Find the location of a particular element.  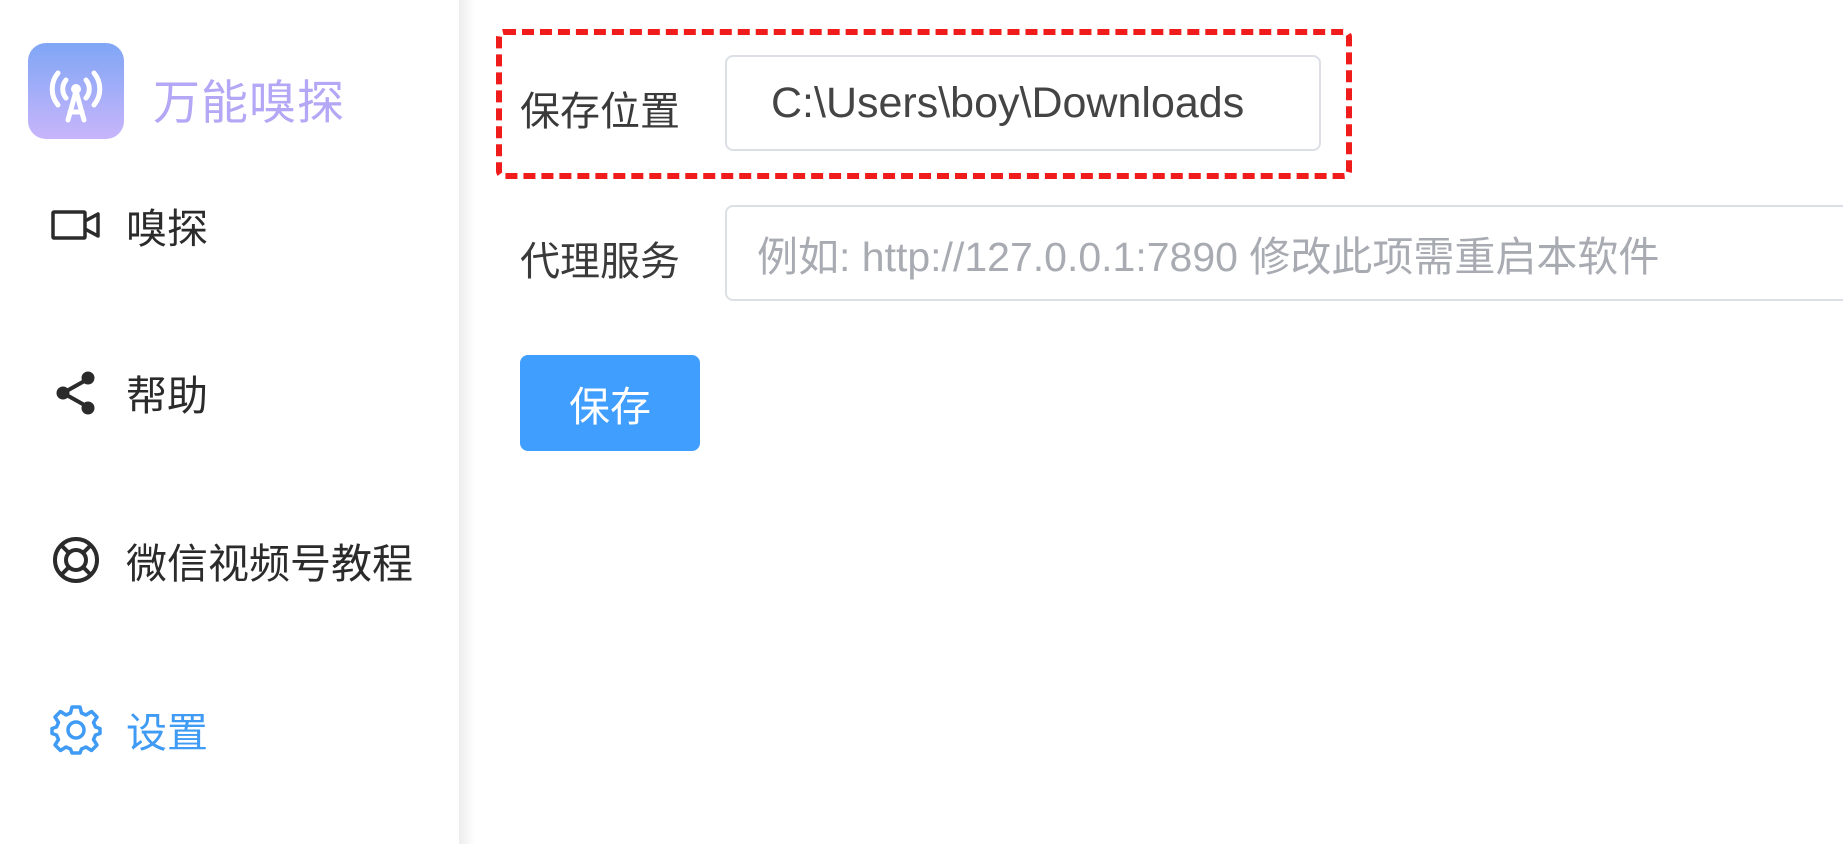

sidebar-item-label: 嗅探 is located at coordinates (167, 229).